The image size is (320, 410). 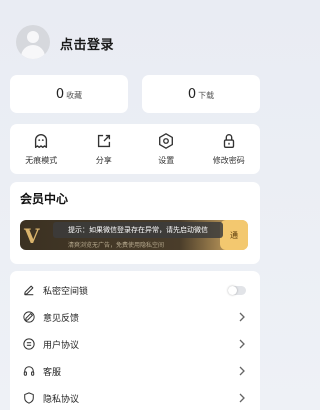 I want to click on favorites-label: 收藏, so click(x=74, y=95).